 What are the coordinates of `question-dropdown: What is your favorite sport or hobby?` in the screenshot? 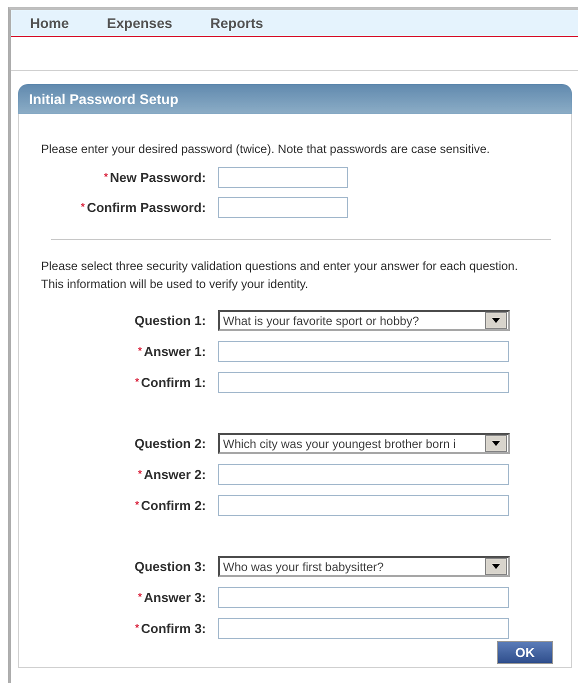 It's located at (364, 320).